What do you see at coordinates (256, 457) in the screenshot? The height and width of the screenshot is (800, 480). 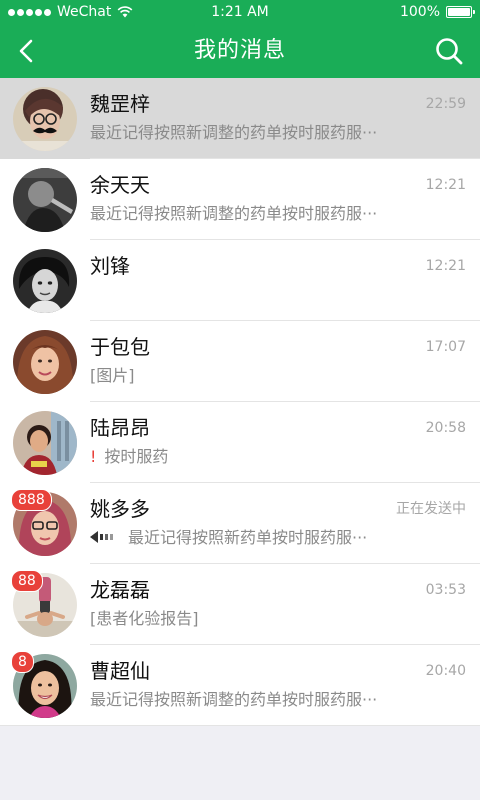 I see `message-preview: ! 按时服药` at bounding box center [256, 457].